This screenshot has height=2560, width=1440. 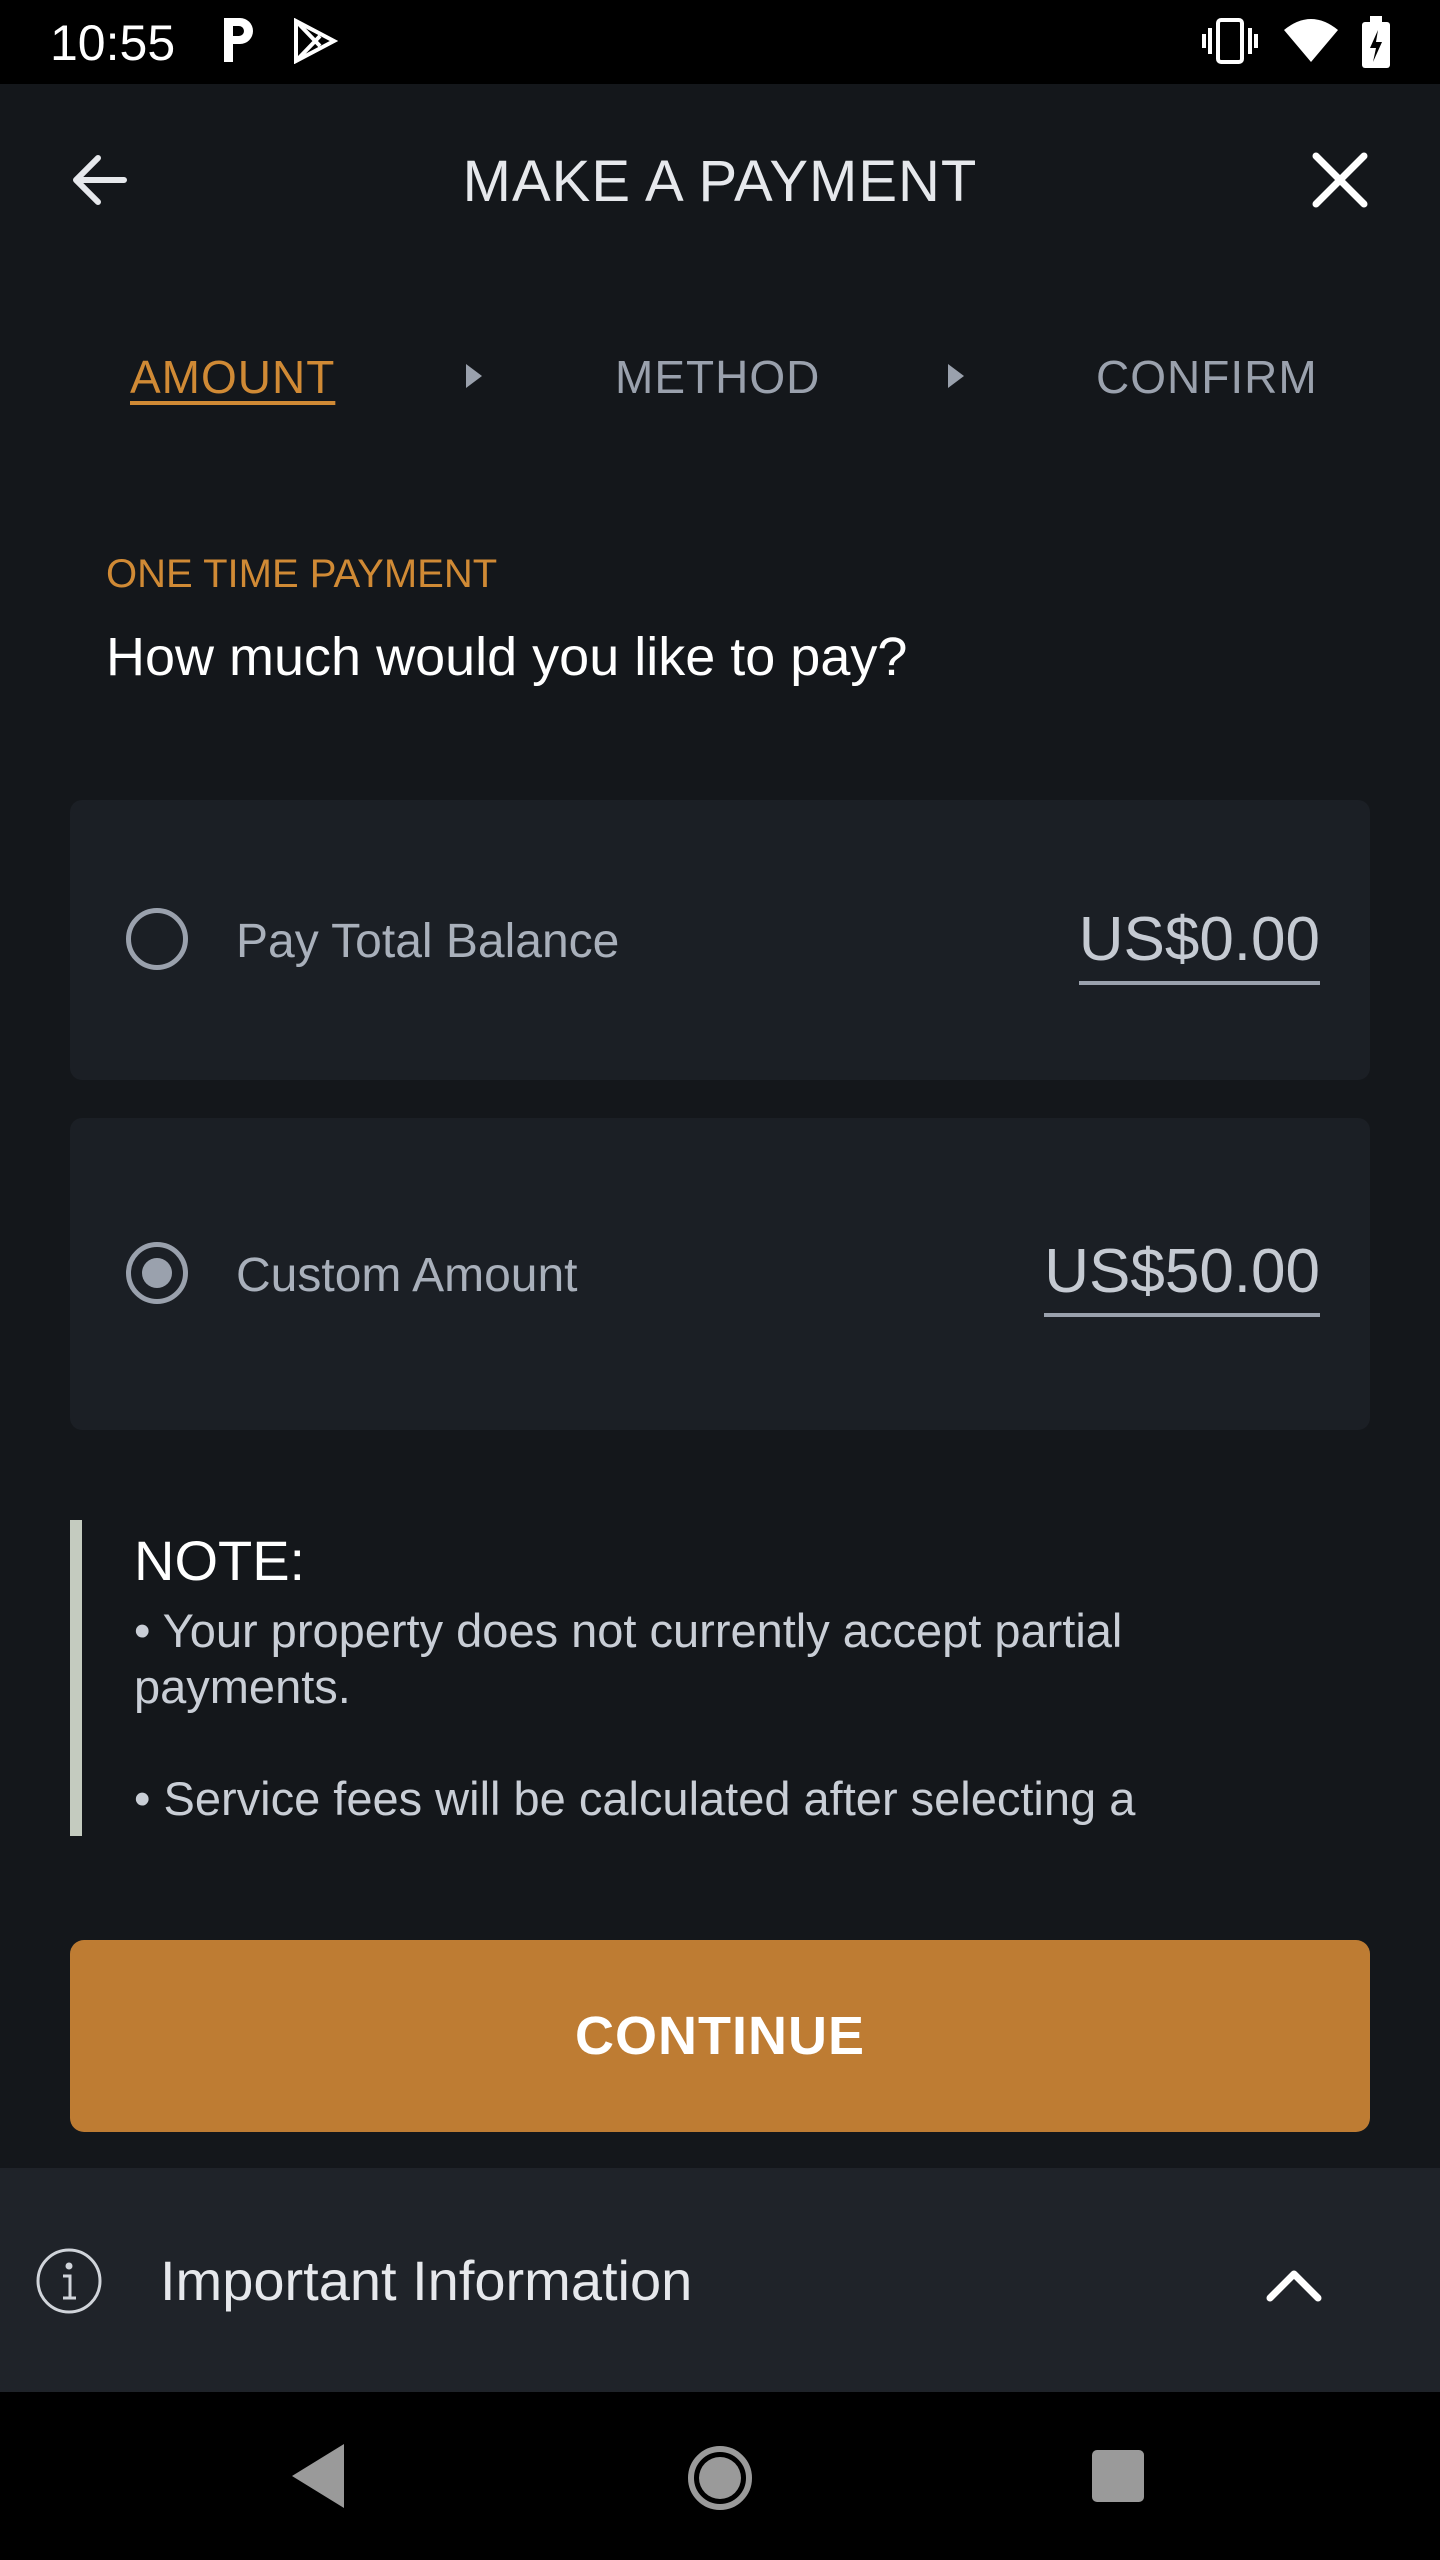 I want to click on info-icon, so click(x=69, y=2281).